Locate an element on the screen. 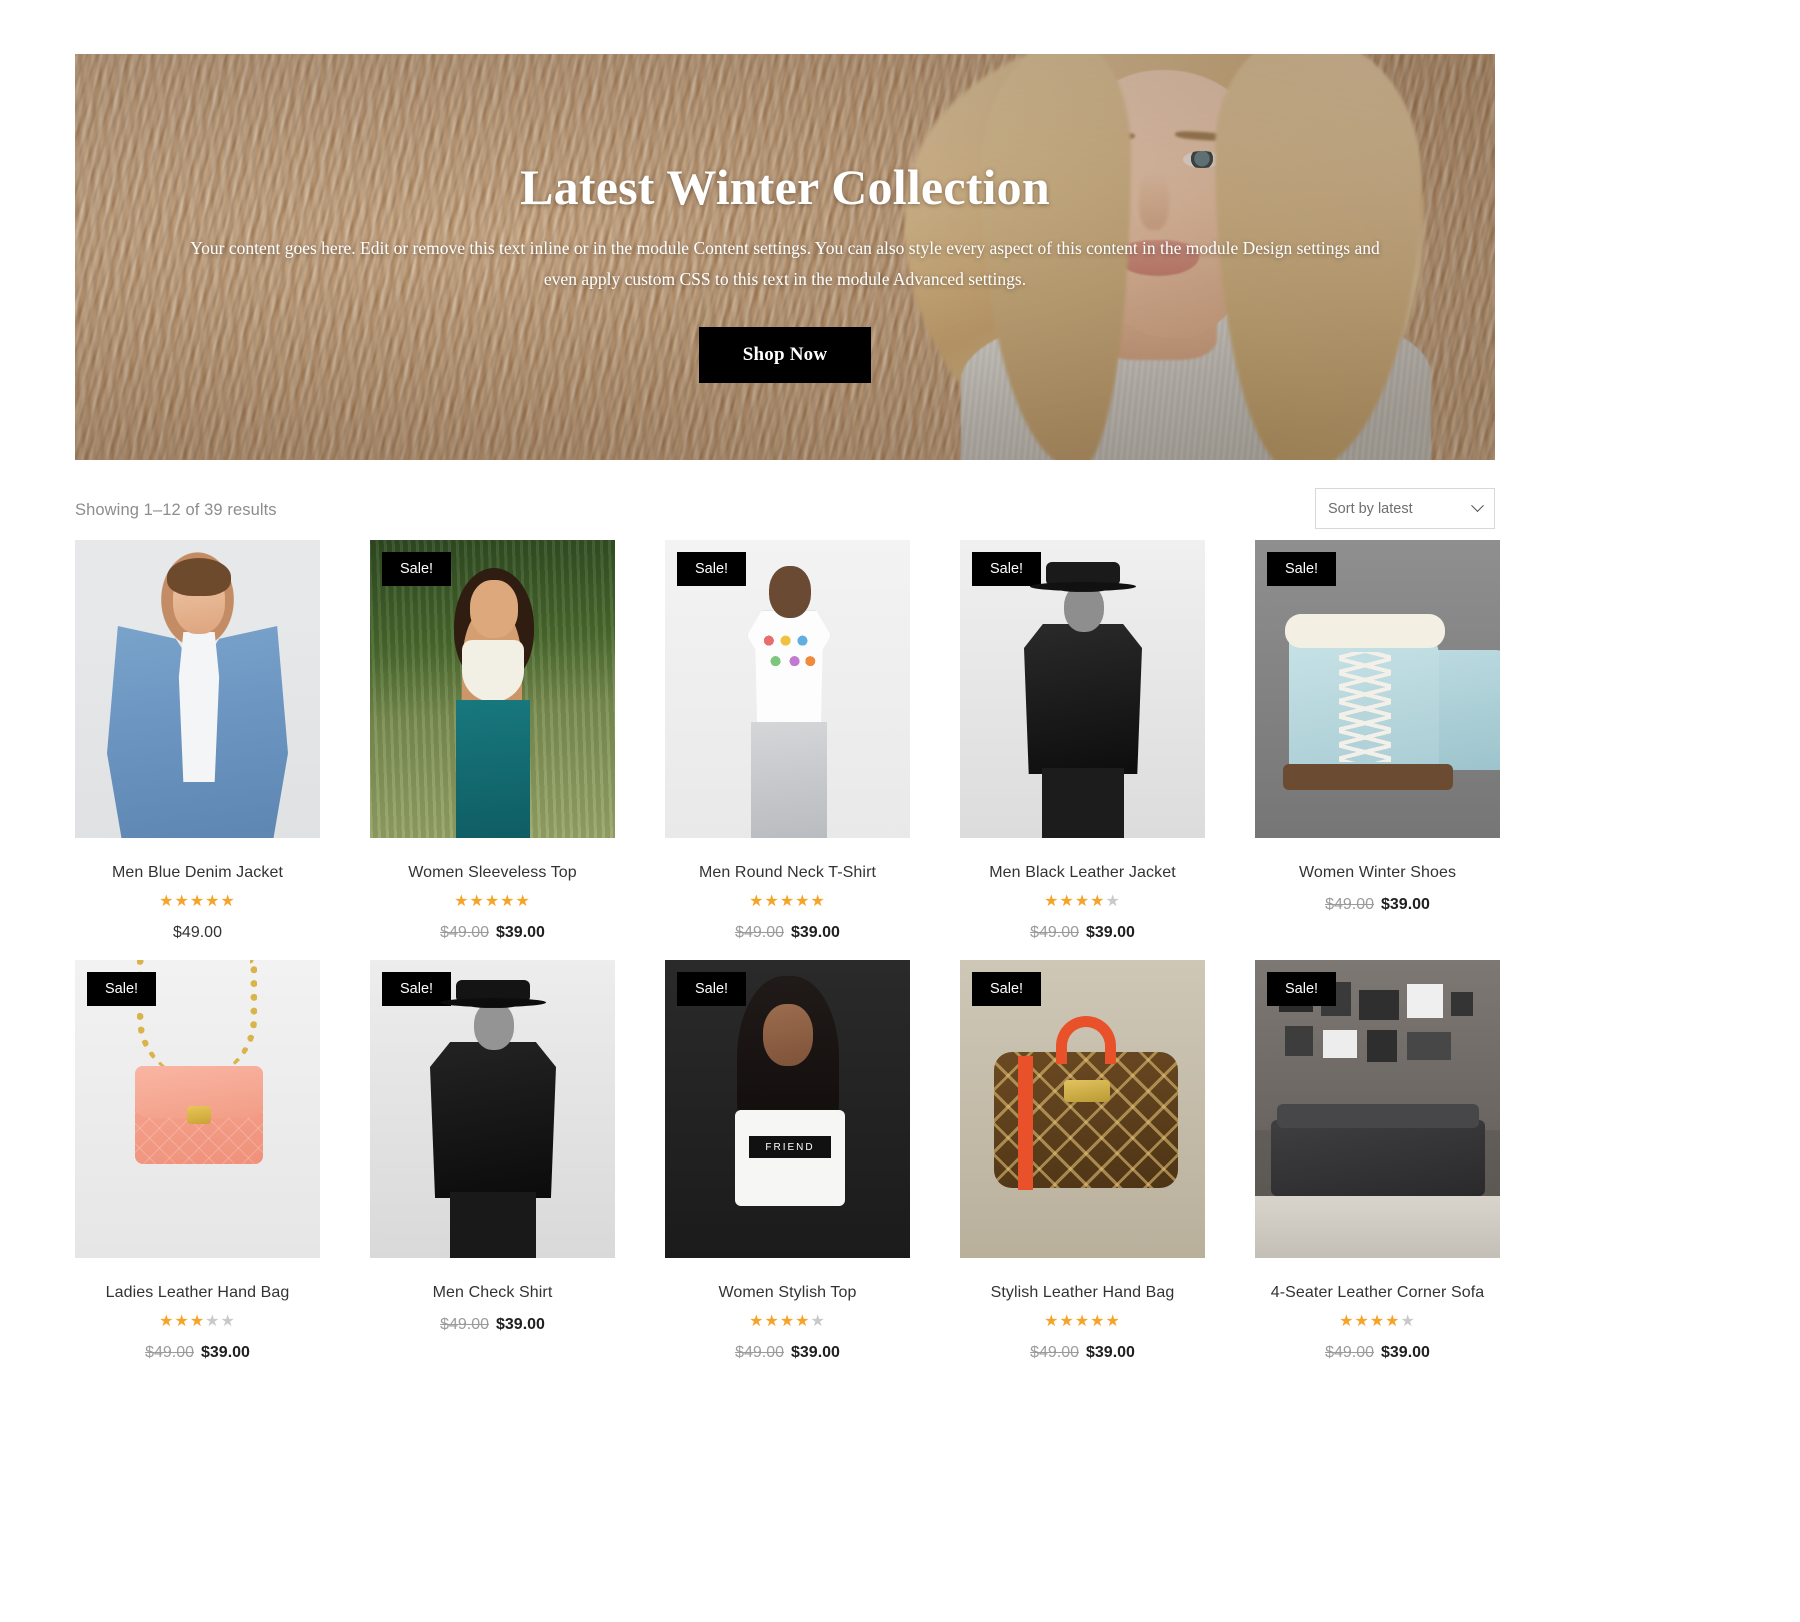 This screenshot has height=1622, width=1800. product-card: Sale! Men Check Shirt $49.00 $39.00 is located at coordinates (492, 1161).